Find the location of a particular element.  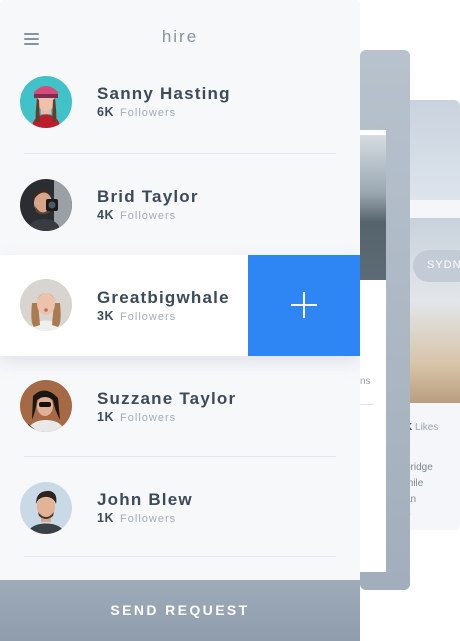

follower-count-value: 6K is located at coordinates (105, 112).